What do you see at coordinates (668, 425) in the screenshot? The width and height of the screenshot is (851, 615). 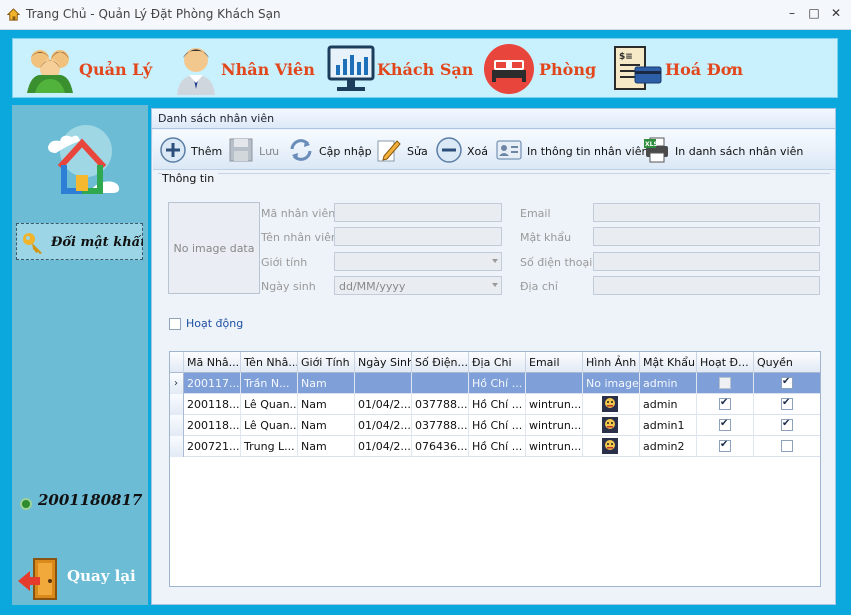 I see `cell-password: admin1` at bounding box center [668, 425].